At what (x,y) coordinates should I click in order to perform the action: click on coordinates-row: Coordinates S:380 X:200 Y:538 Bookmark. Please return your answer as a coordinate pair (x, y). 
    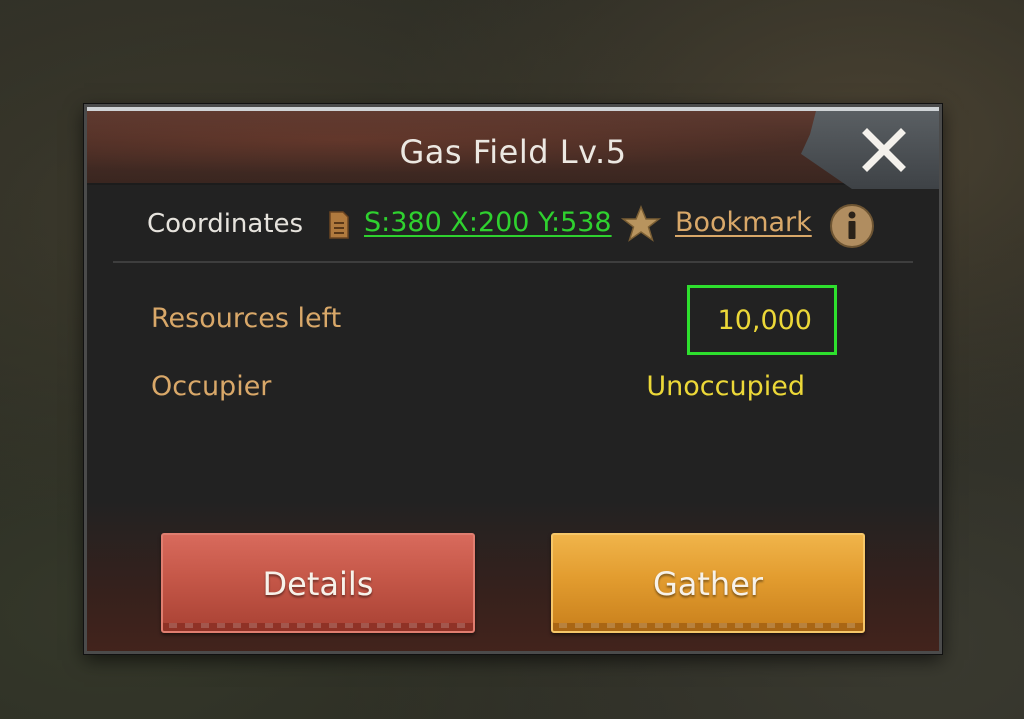
    Looking at the image, I should click on (513, 225).